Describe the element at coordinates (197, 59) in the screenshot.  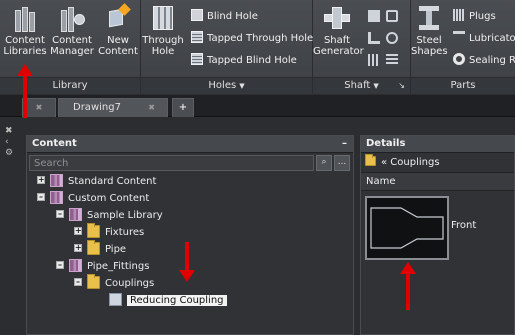
I see `tapped-blind-hole-icon` at that location.